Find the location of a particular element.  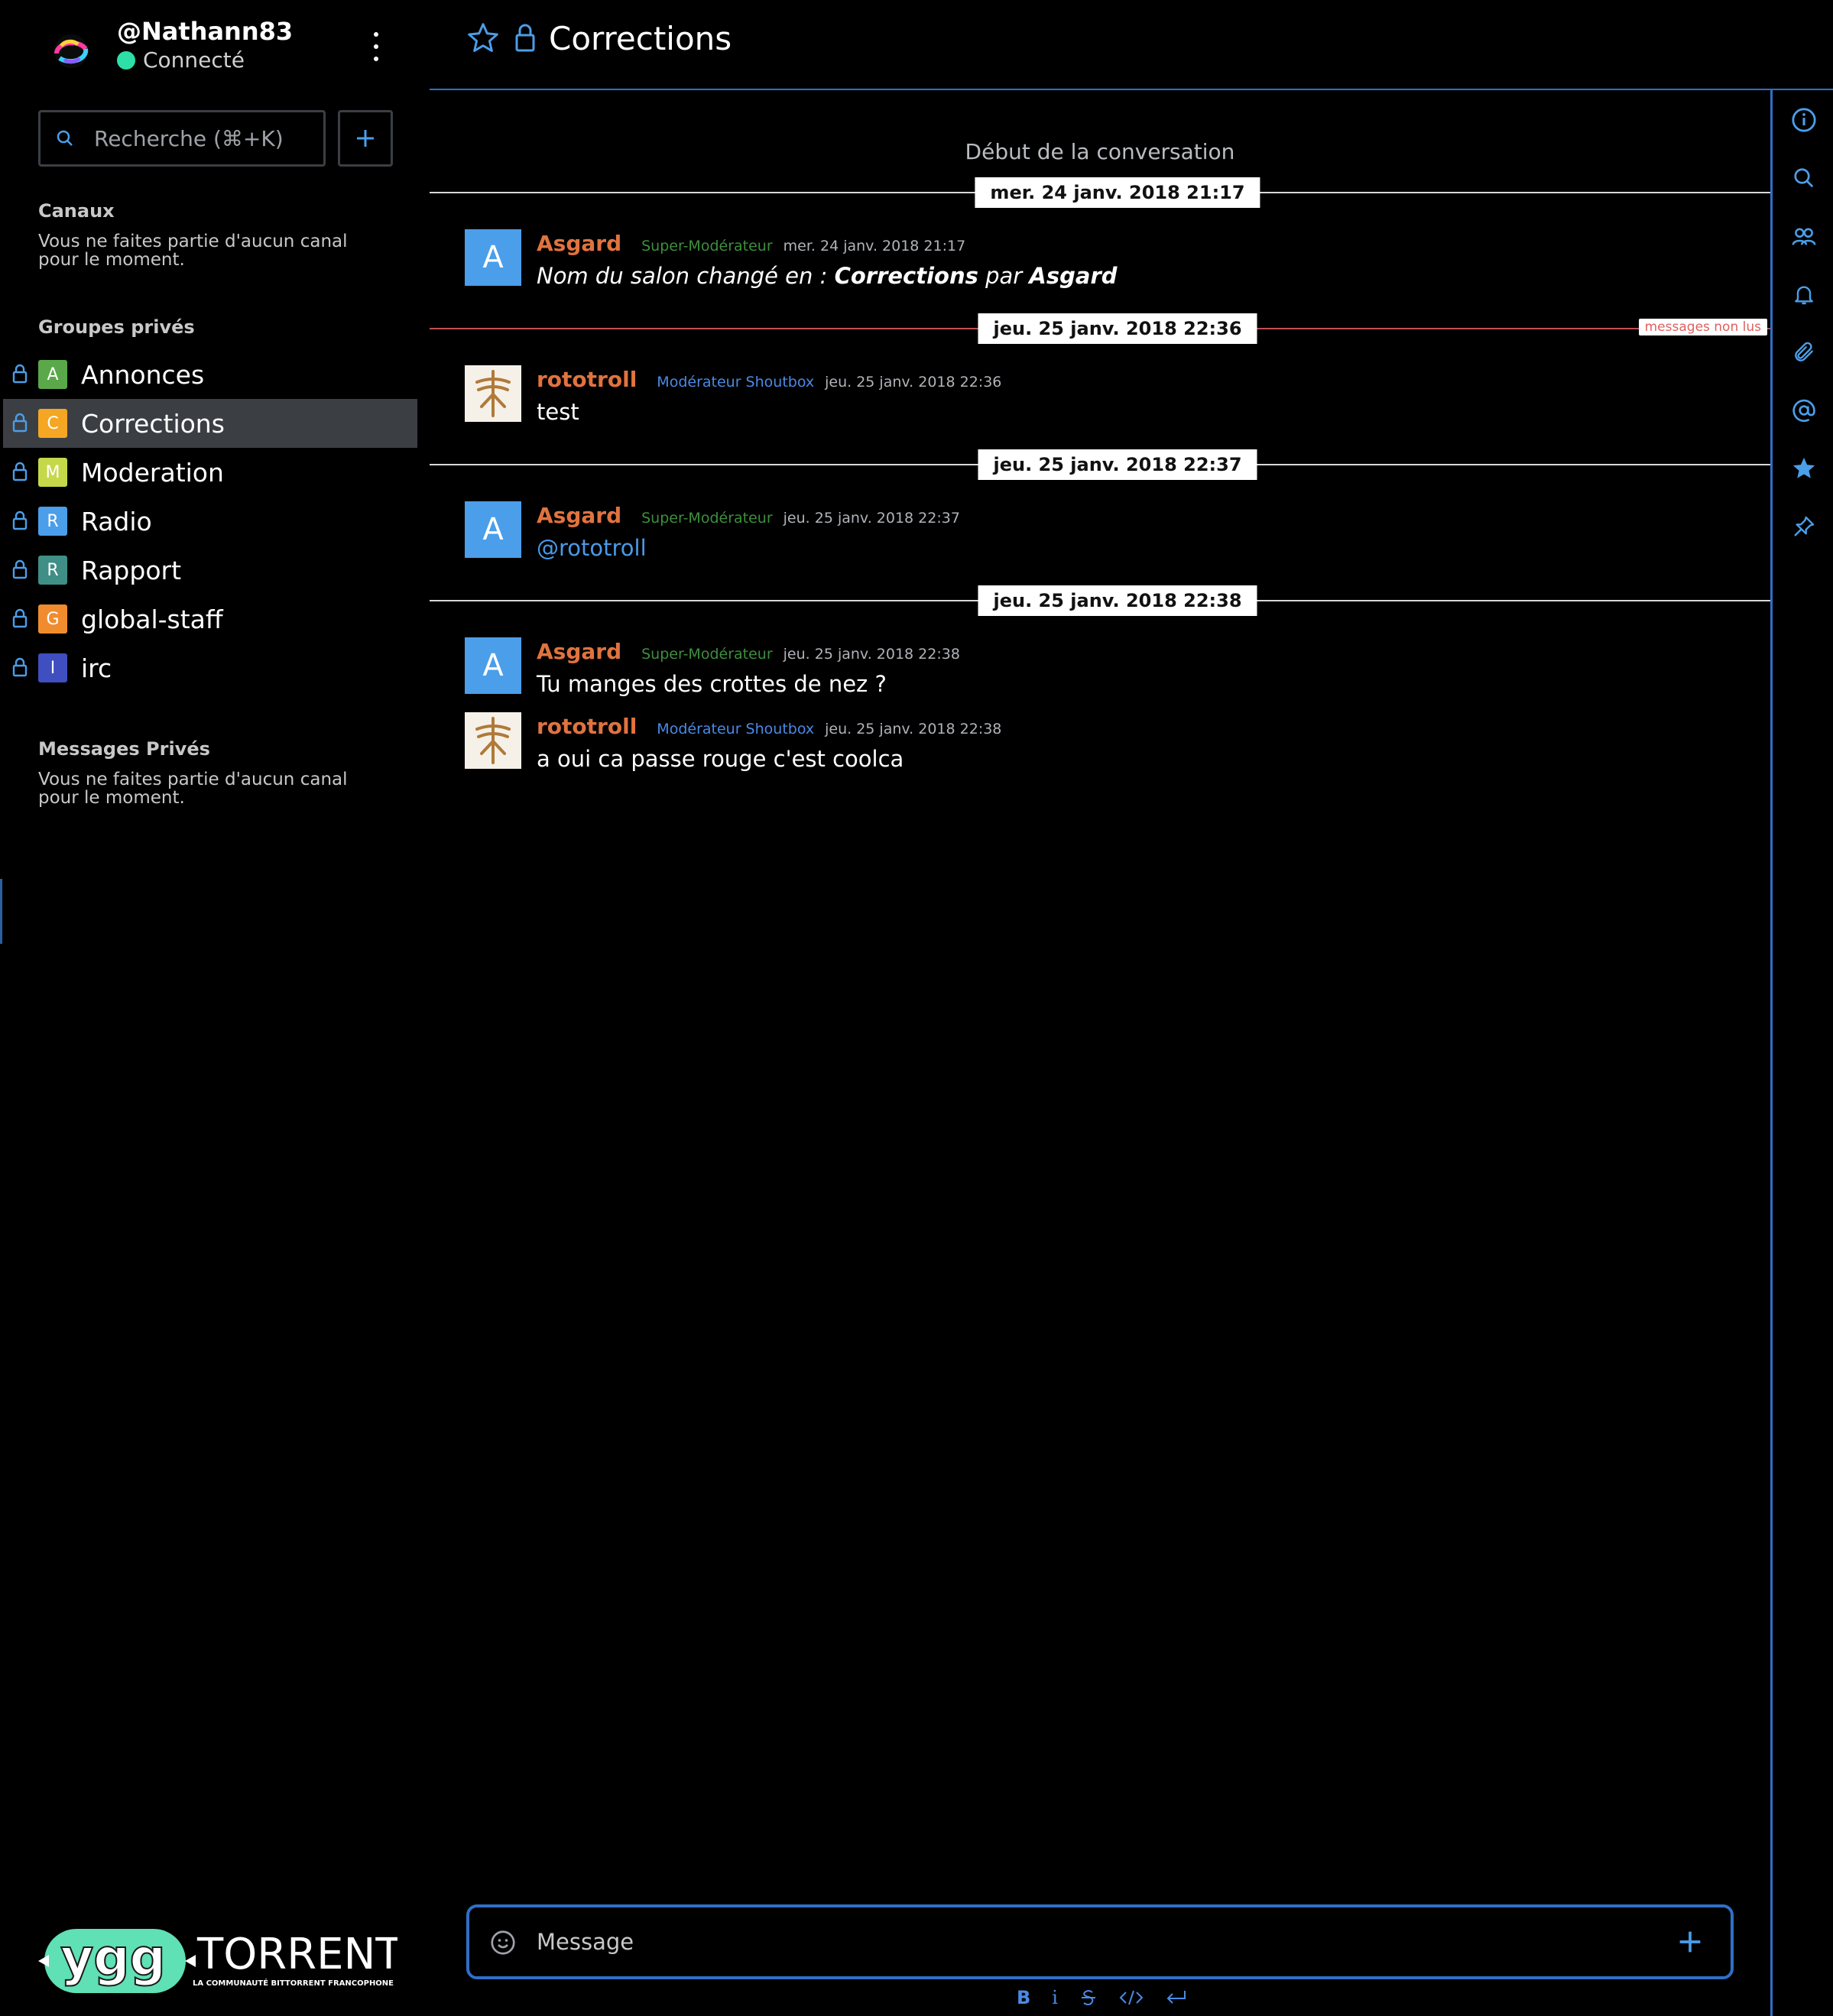

message-text: @rototroll is located at coordinates (592, 548).